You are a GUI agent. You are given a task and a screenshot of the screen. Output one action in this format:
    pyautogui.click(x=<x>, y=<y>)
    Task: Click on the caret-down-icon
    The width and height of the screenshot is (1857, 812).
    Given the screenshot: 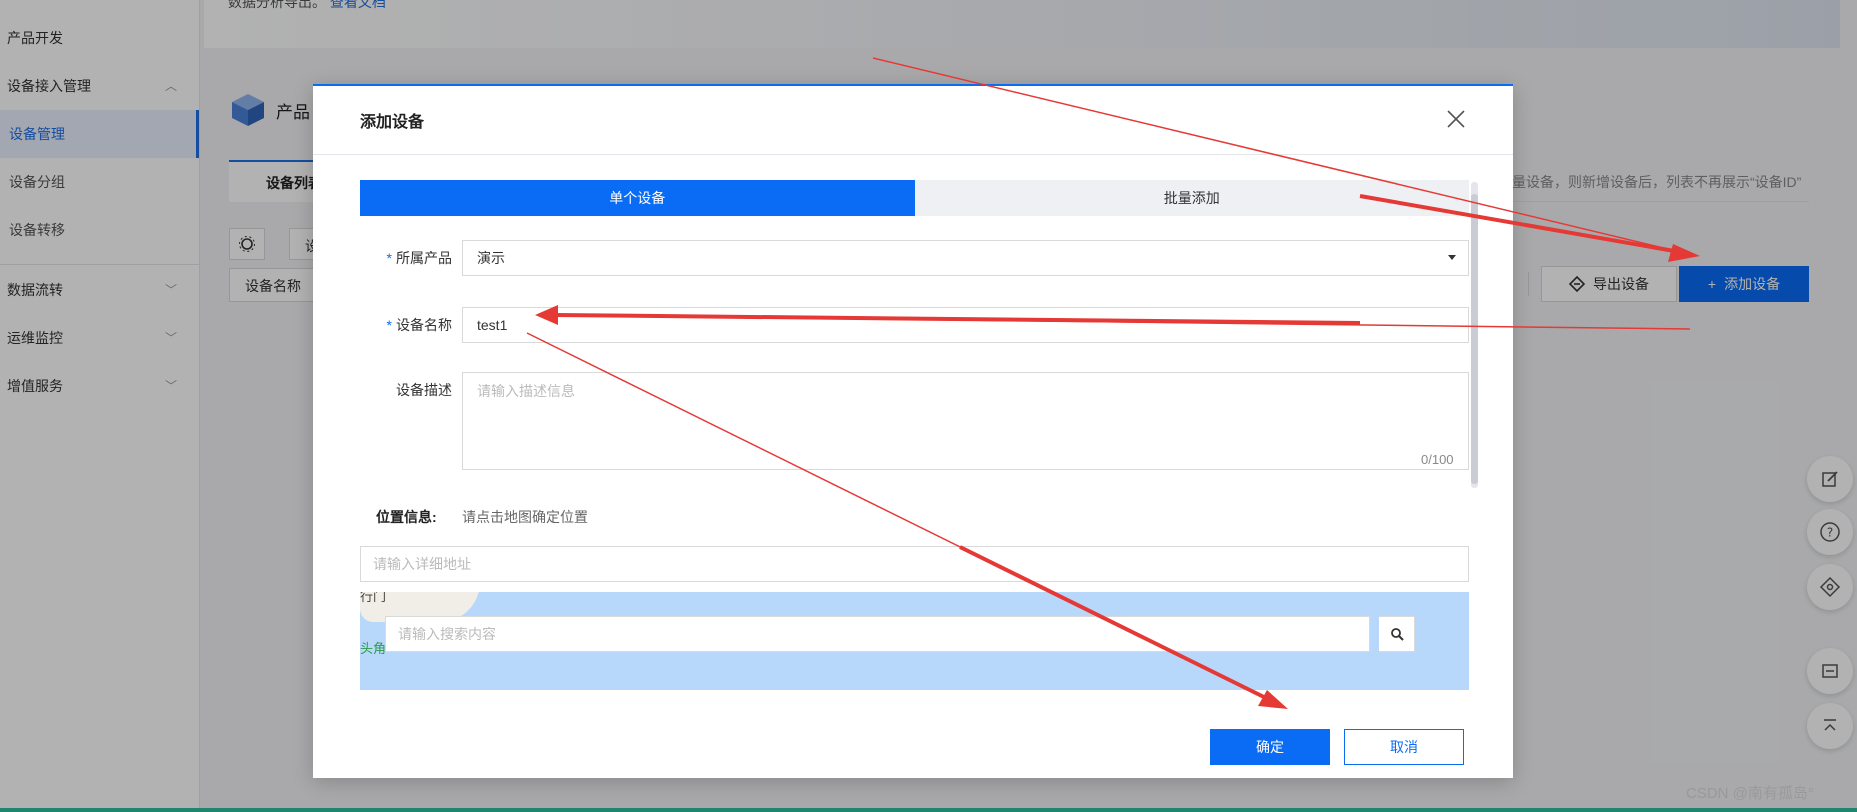 What is the action you would take?
    pyautogui.click(x=1452, y=257)
    